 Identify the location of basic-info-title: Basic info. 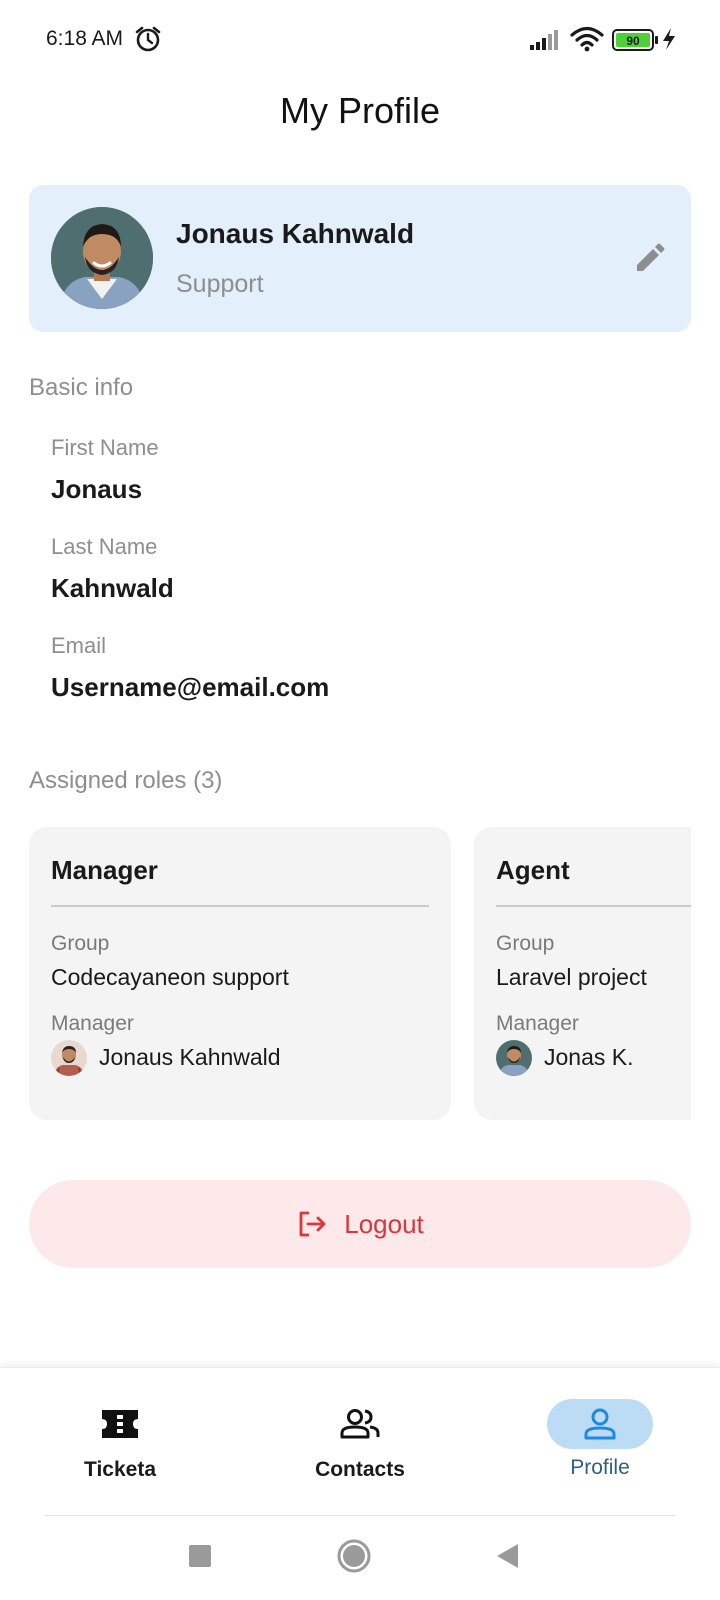
(81, 387).